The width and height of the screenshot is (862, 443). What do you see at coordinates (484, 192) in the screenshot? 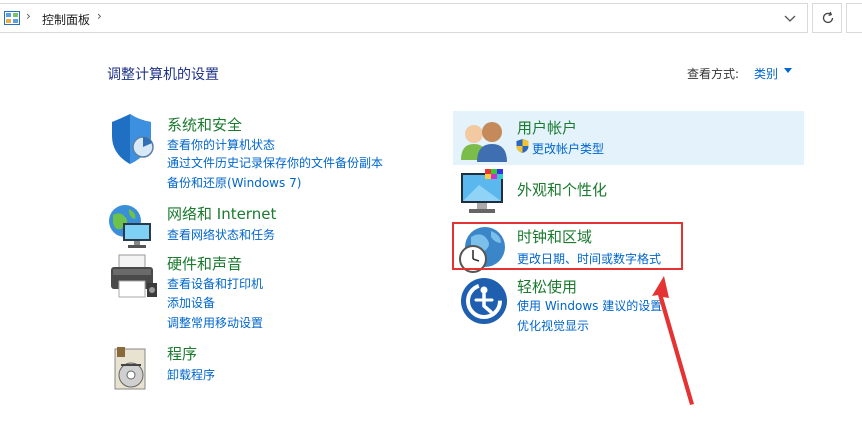
I see `monitor-palette-icon` at bounding box center [484, 192].